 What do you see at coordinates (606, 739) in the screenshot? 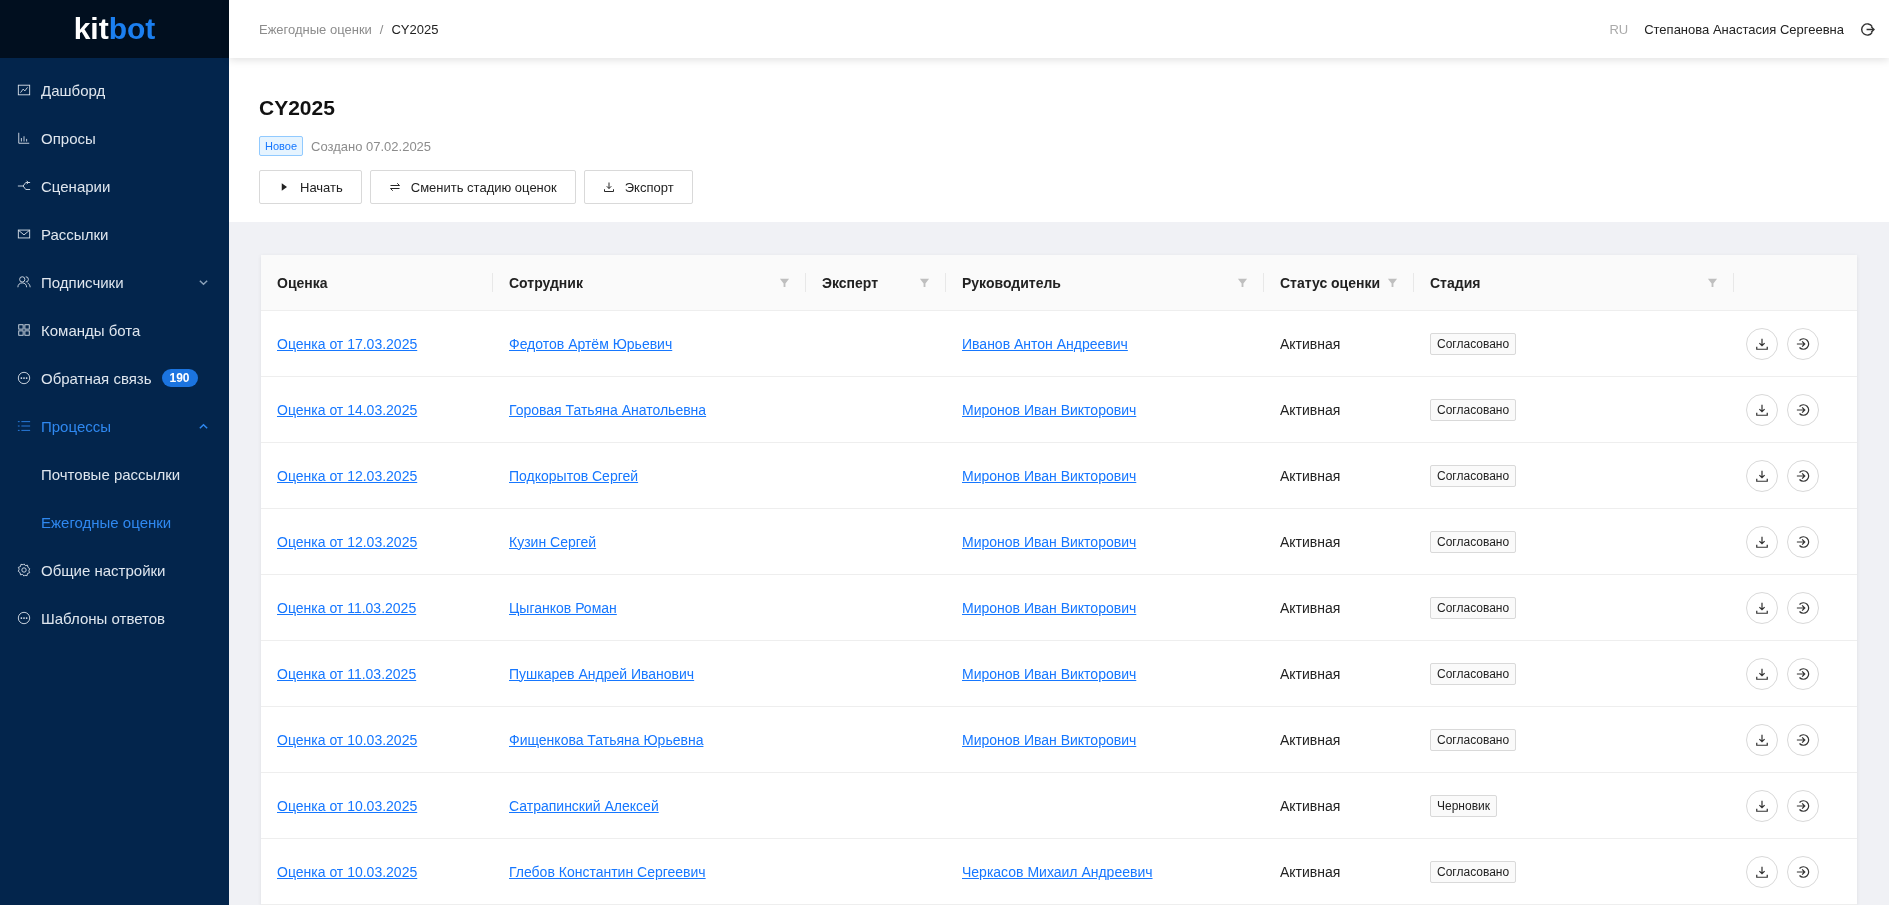
I see `employee-link: Фищенкова Татьяна Юрьевна` at bounding box center [606, 739].